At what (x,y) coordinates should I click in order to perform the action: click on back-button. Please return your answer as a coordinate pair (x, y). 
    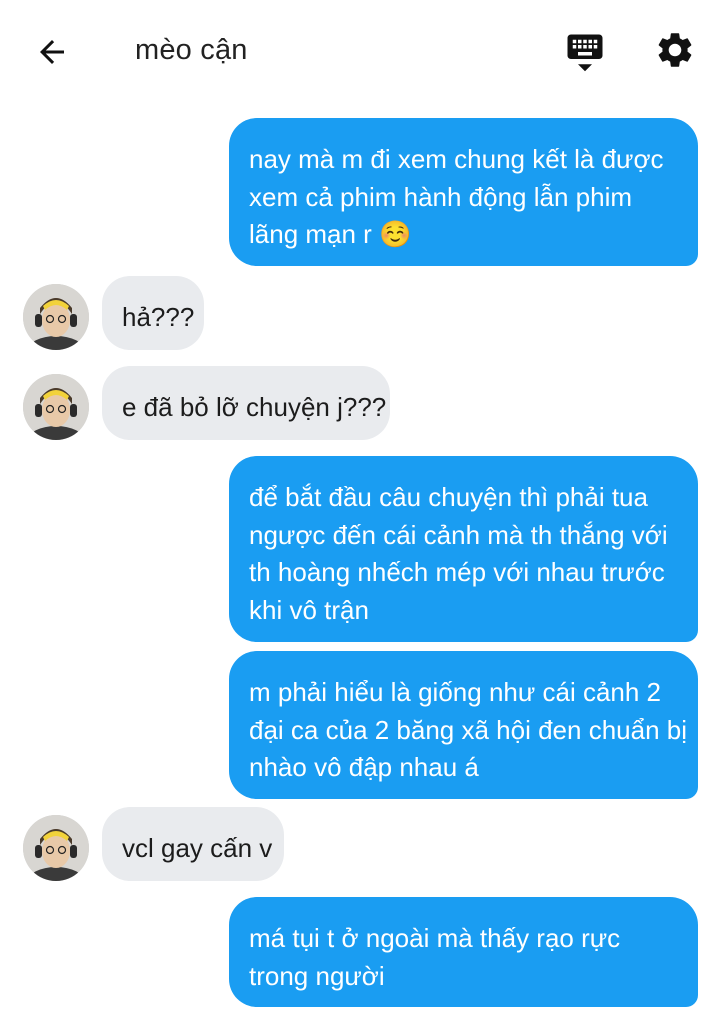
    Looking at the image, I should click on (52, 52).